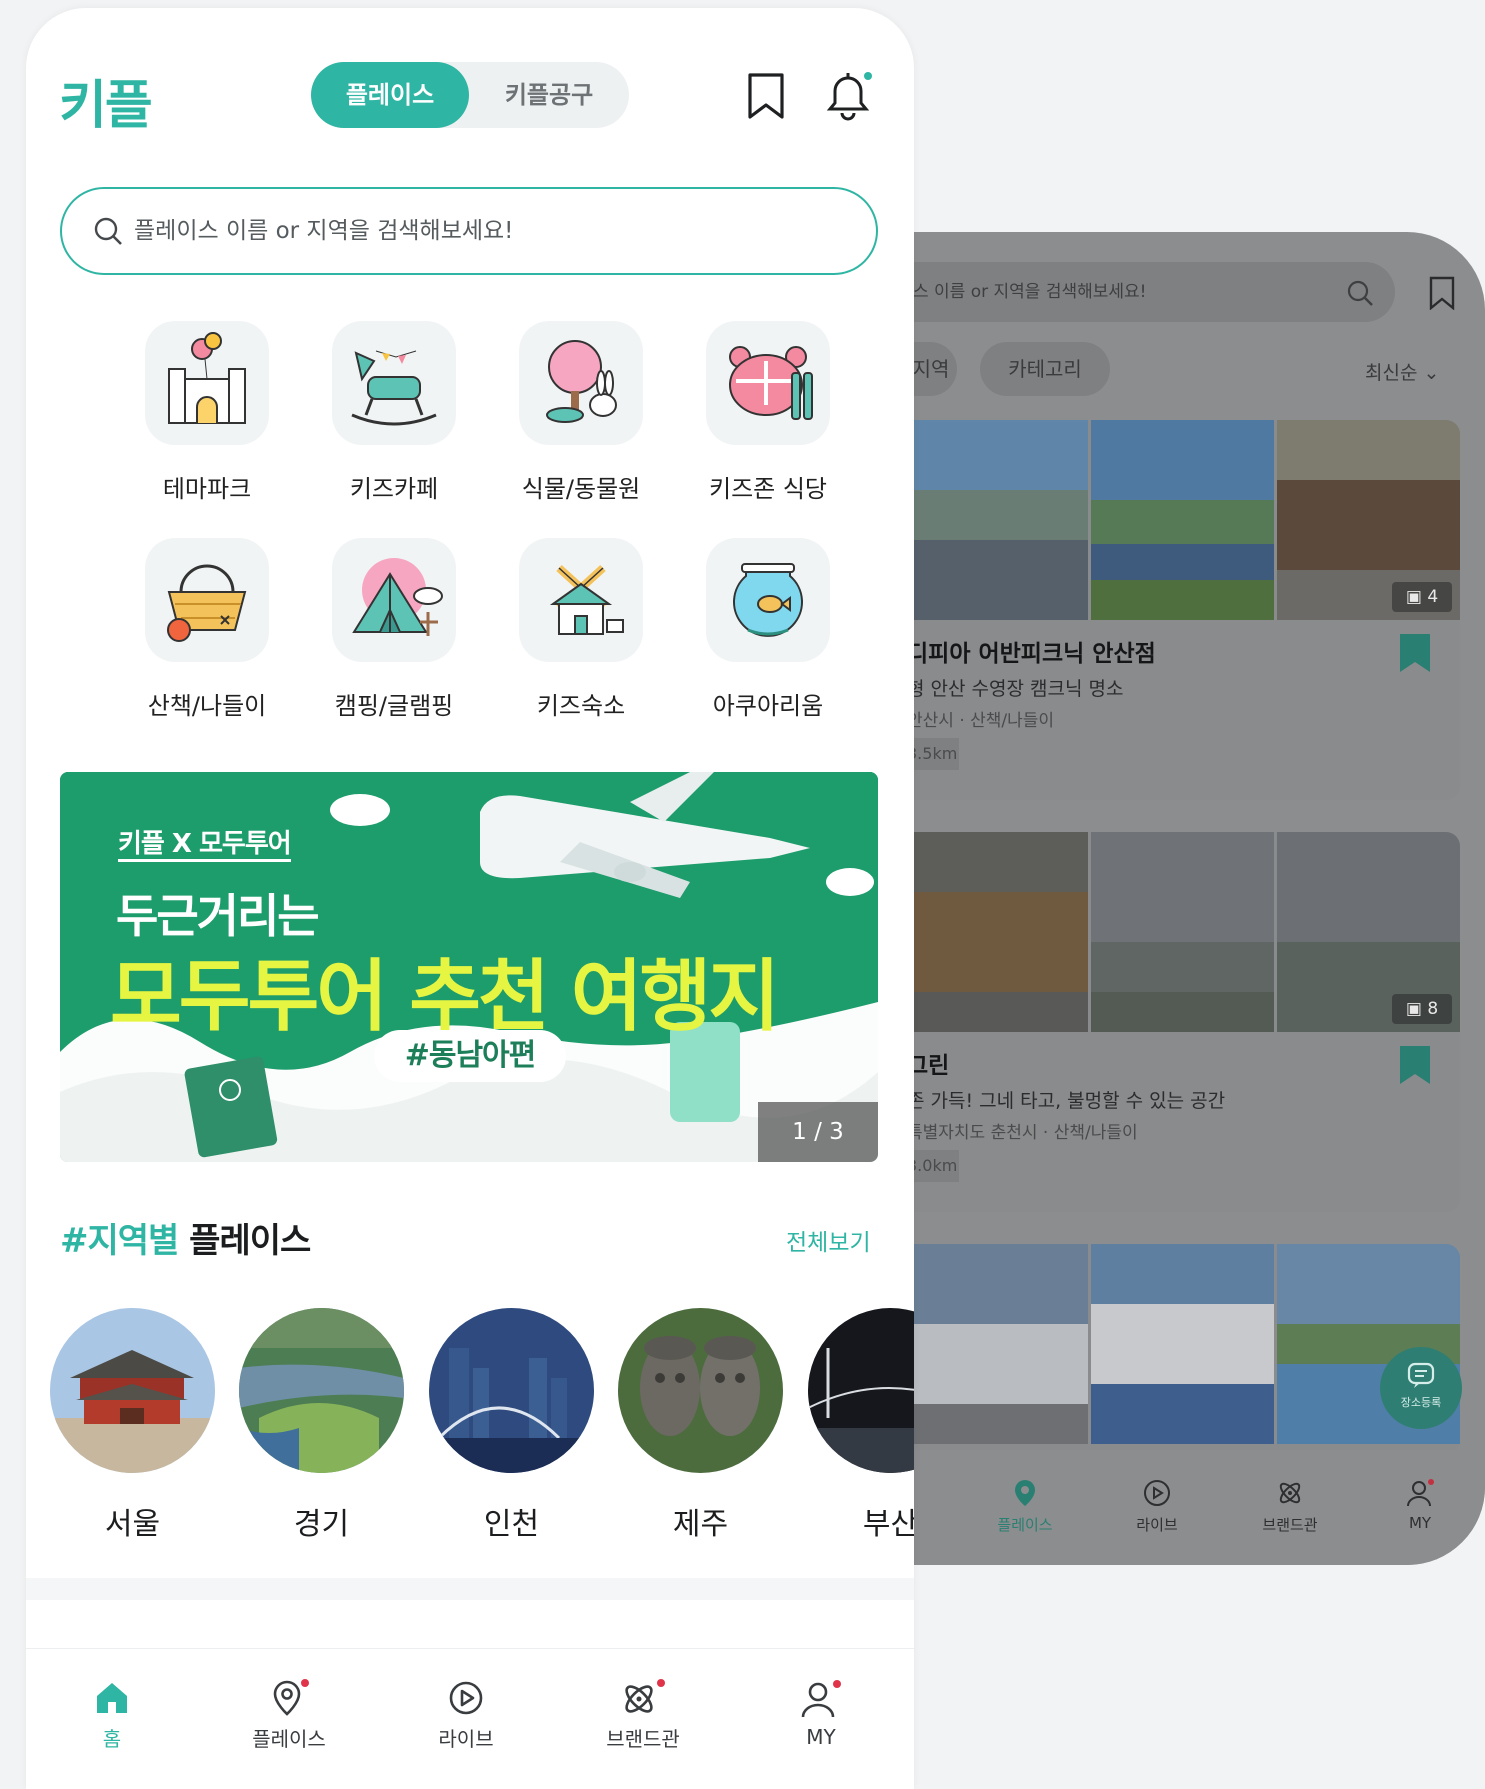 The height and width of the screenshot is (1789, 1485). Describe the element at coordinates (470, 1589) in the screenshot. I see `section-divider` at that location.